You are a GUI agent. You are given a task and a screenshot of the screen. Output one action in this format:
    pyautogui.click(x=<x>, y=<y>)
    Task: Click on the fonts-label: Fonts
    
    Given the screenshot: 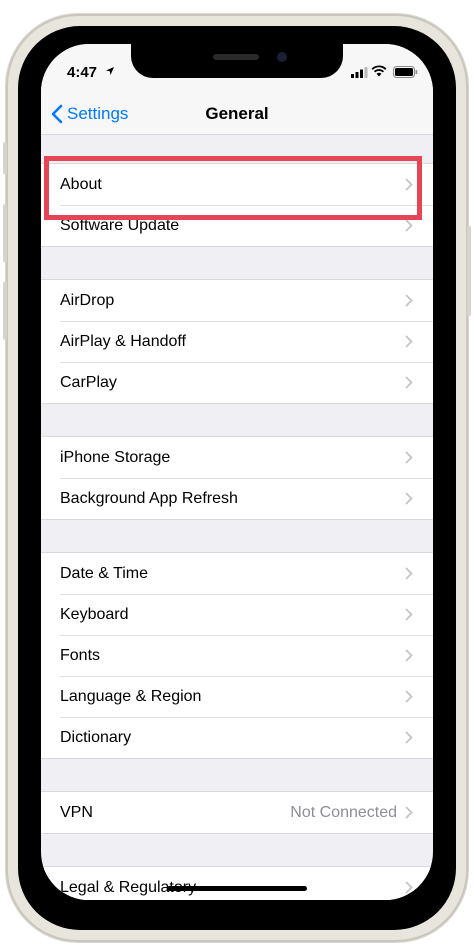 What is the action you would take?
    pyautogui.click(x=80, y=655)
    